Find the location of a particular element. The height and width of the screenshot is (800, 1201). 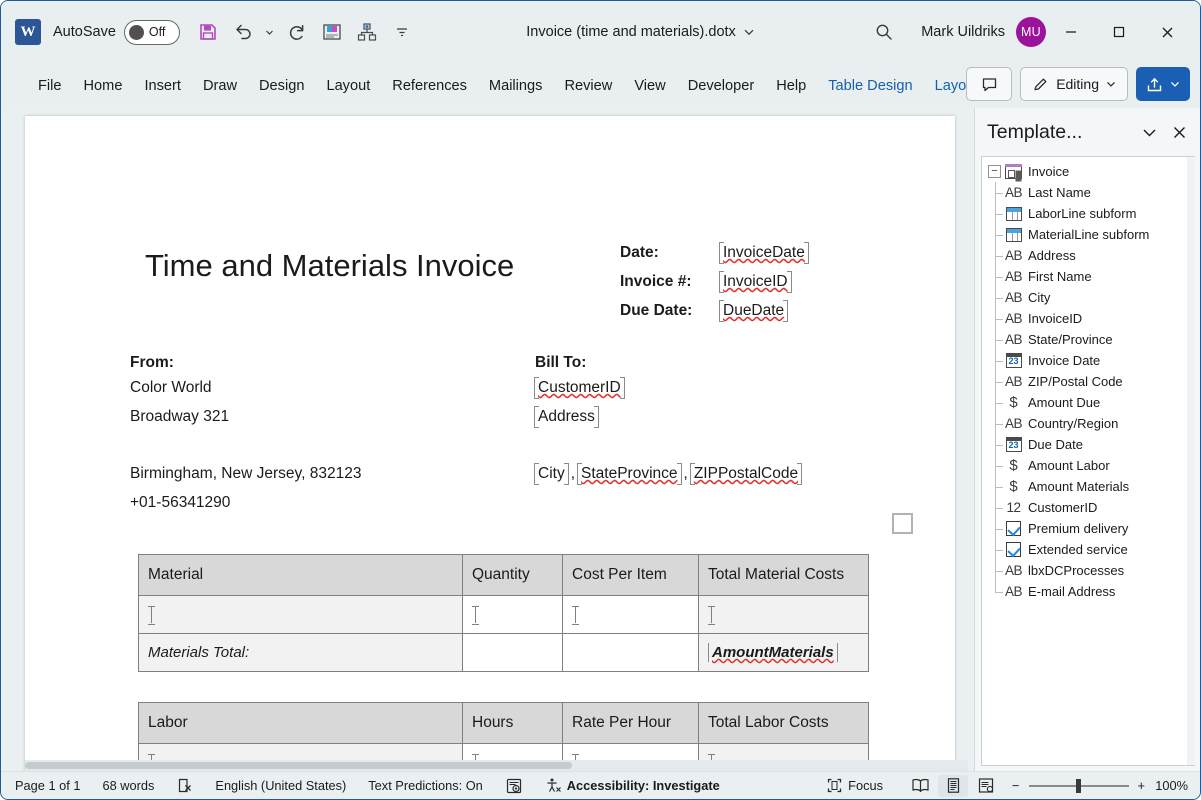

status-language: English (United States) is located at coordinates (280, 785).